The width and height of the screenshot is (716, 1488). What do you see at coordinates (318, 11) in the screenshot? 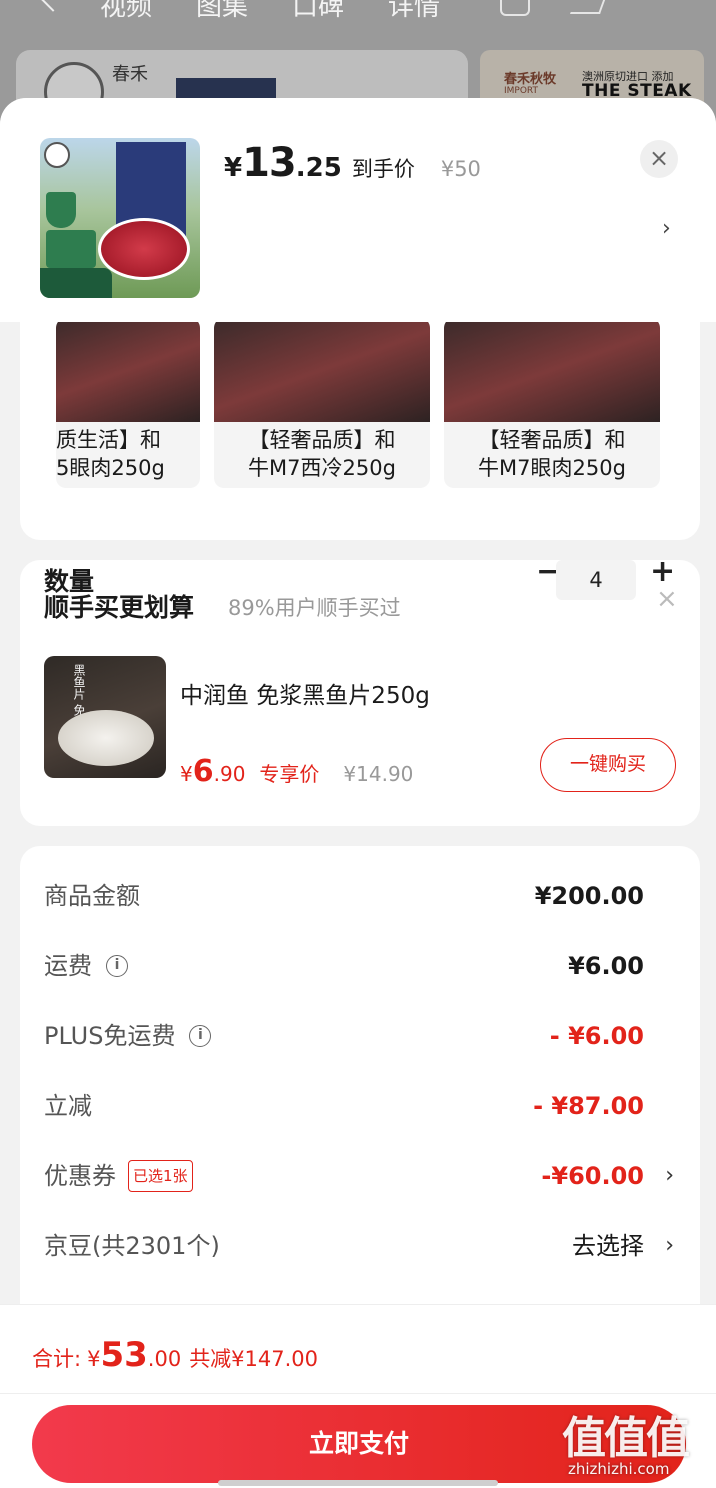
I see `bg-tab-reviews: 口碑` at bounding box center [318, 11].